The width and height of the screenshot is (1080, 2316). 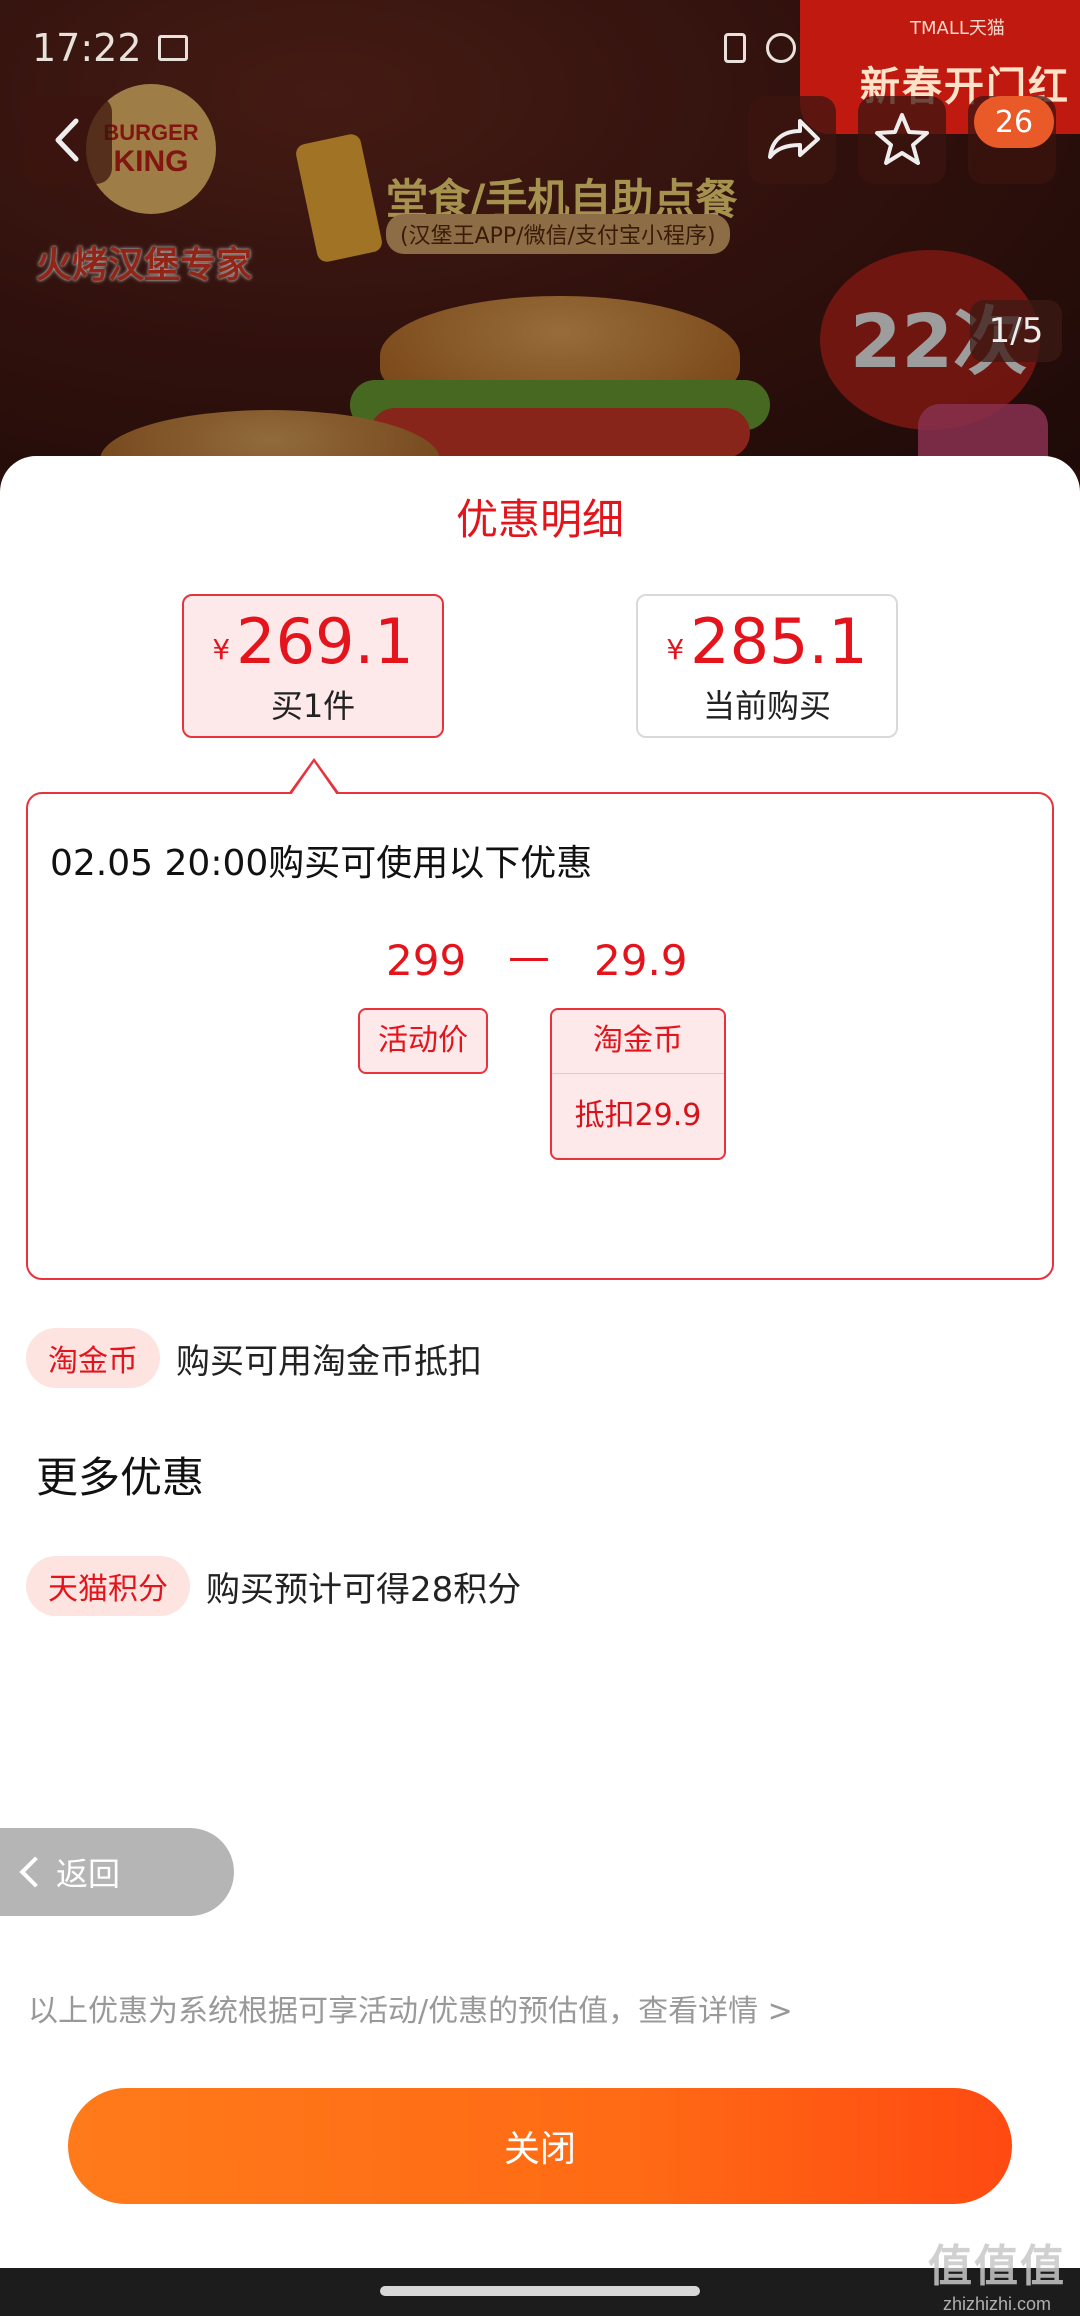 What do you see at coordinates (410, 2008) in the screenshot?
I see `disclaimer-link: 以上优惠为系统根据可享活动/优惠的预估值，查看详情 >` at bounding box center [410, 2008].